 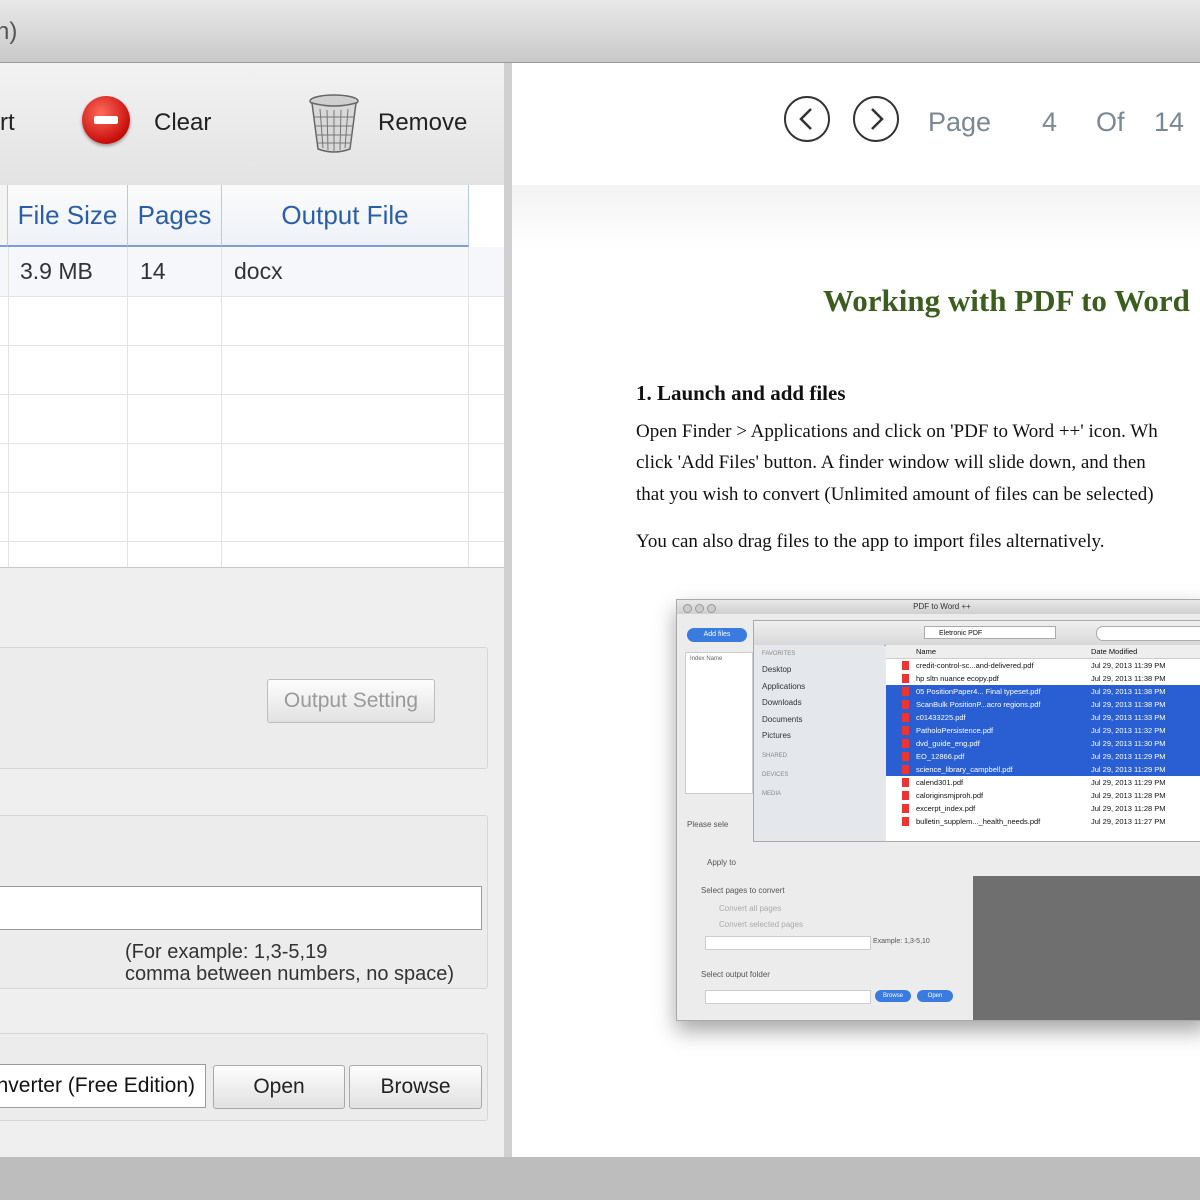 I want to click on screenshot-select-output: Select output folder, so click(x=735, y=974).